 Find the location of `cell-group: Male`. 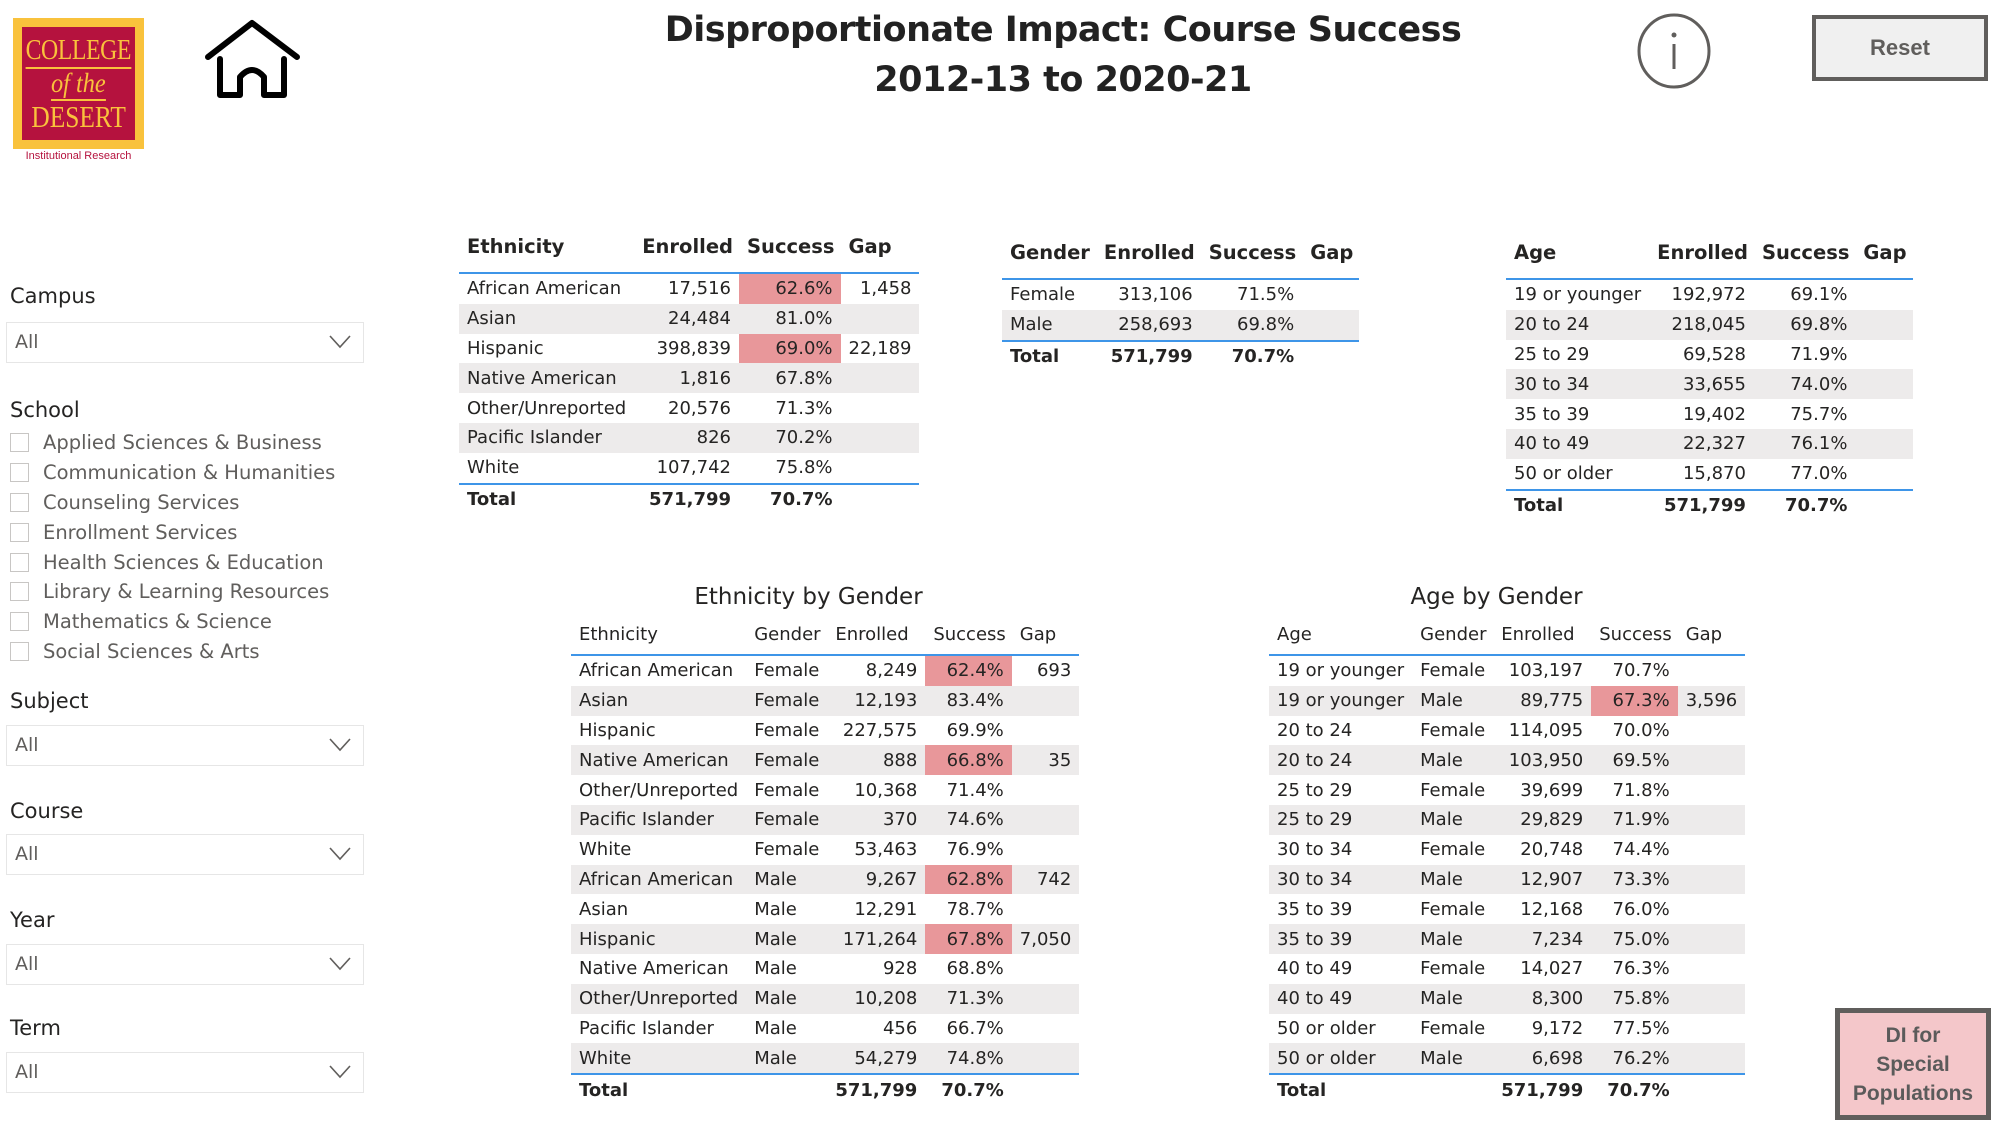

cell-group: Male is located at coordinates (1049, 325).